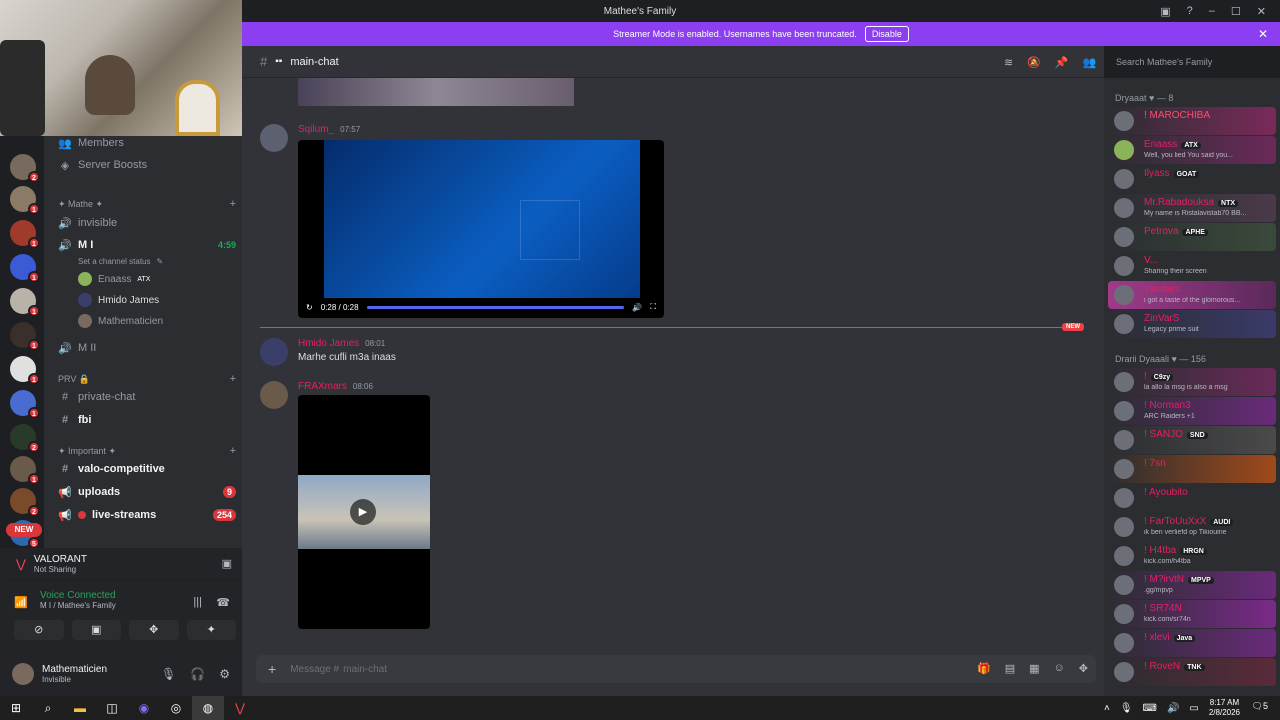 The height and width of the screenshot is (720, 1280). I want to click on channel-fbi: # fbi, so click(147, 420).